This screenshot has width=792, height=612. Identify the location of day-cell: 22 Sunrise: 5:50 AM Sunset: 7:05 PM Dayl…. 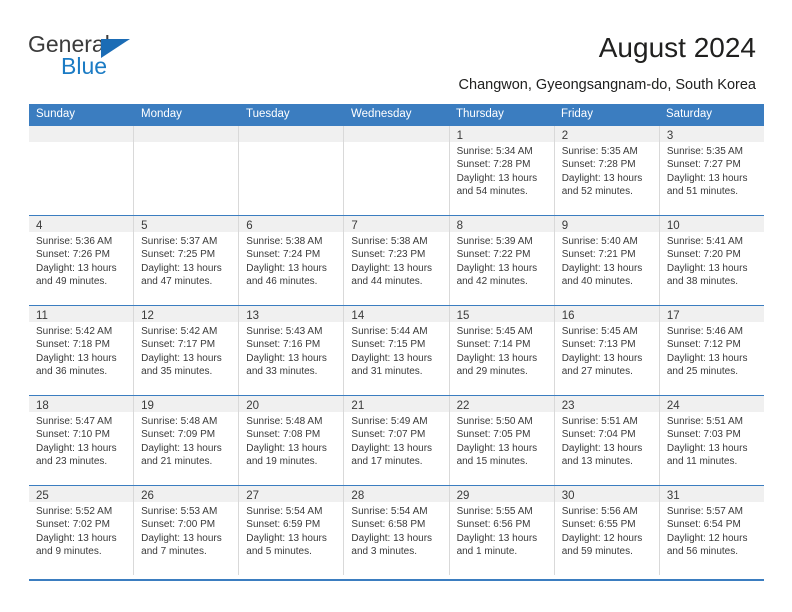
(502, 440).